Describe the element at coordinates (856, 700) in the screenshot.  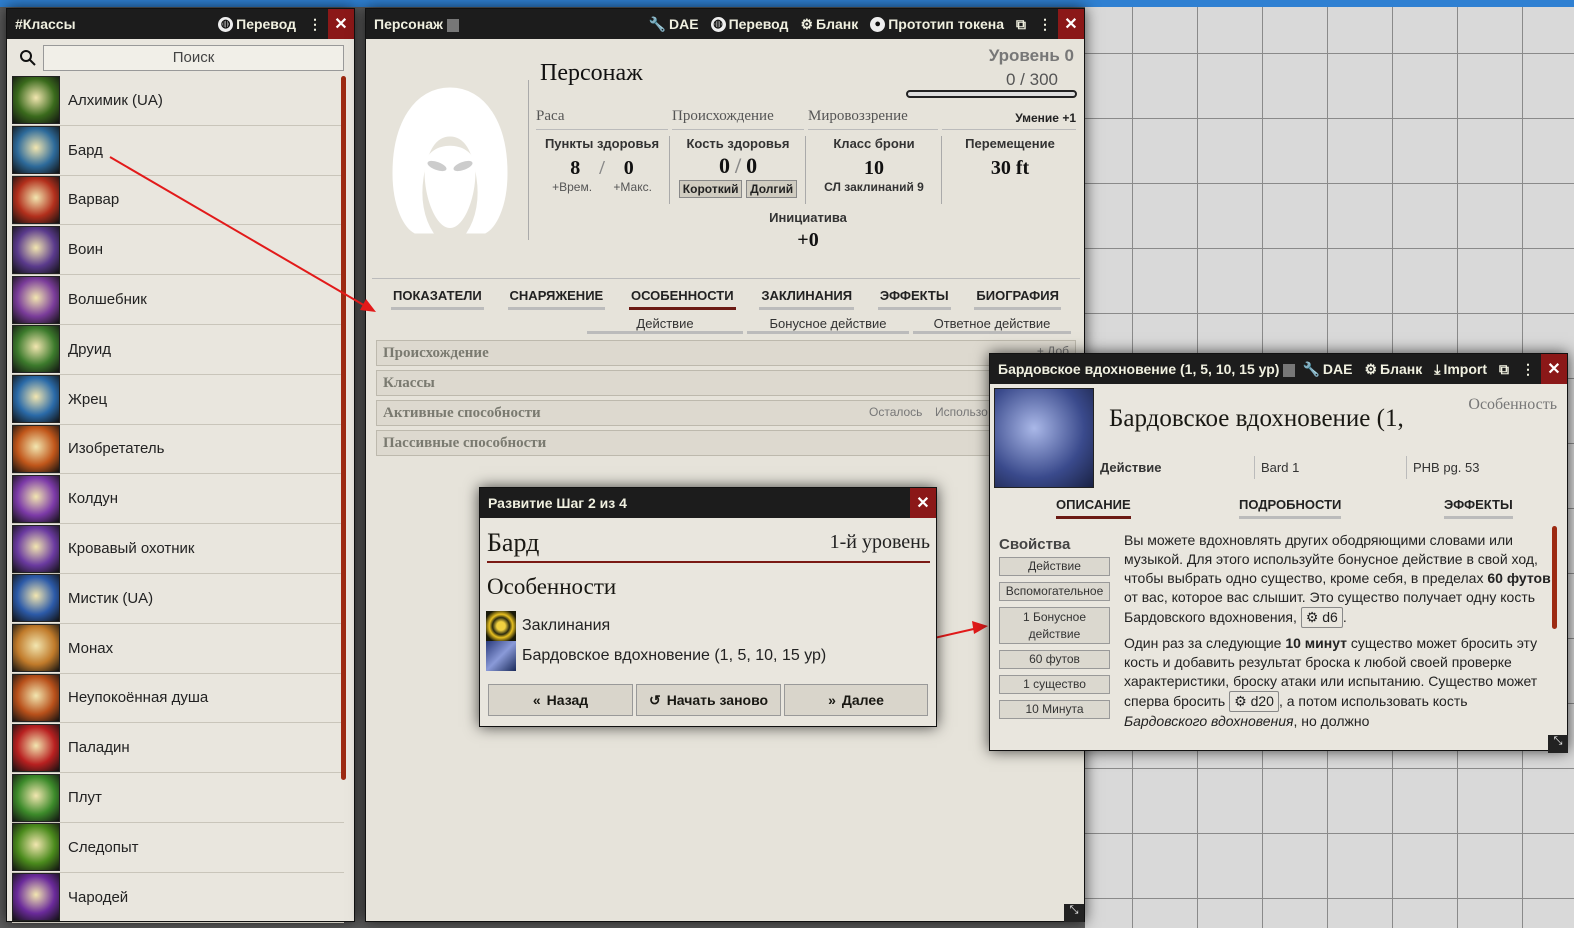
I see `next-button: » Далее` at that location.